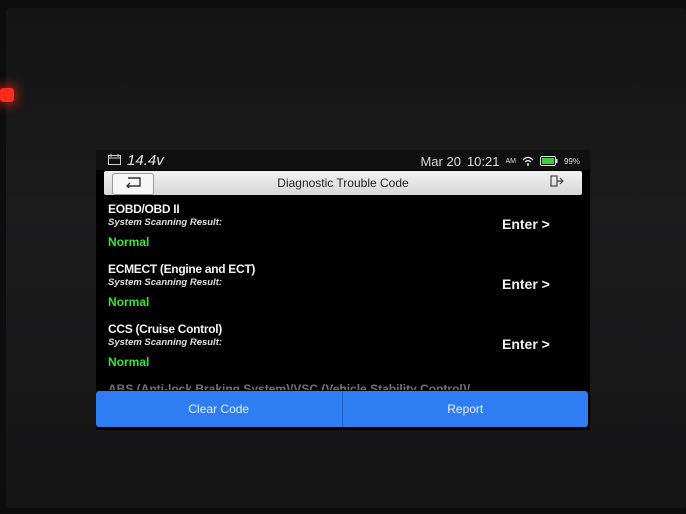 This screenshot has width=686, height=514. Describe the element at coordinates (483, 161) in the screenshot. I see `time-text: 10:21` at that location.